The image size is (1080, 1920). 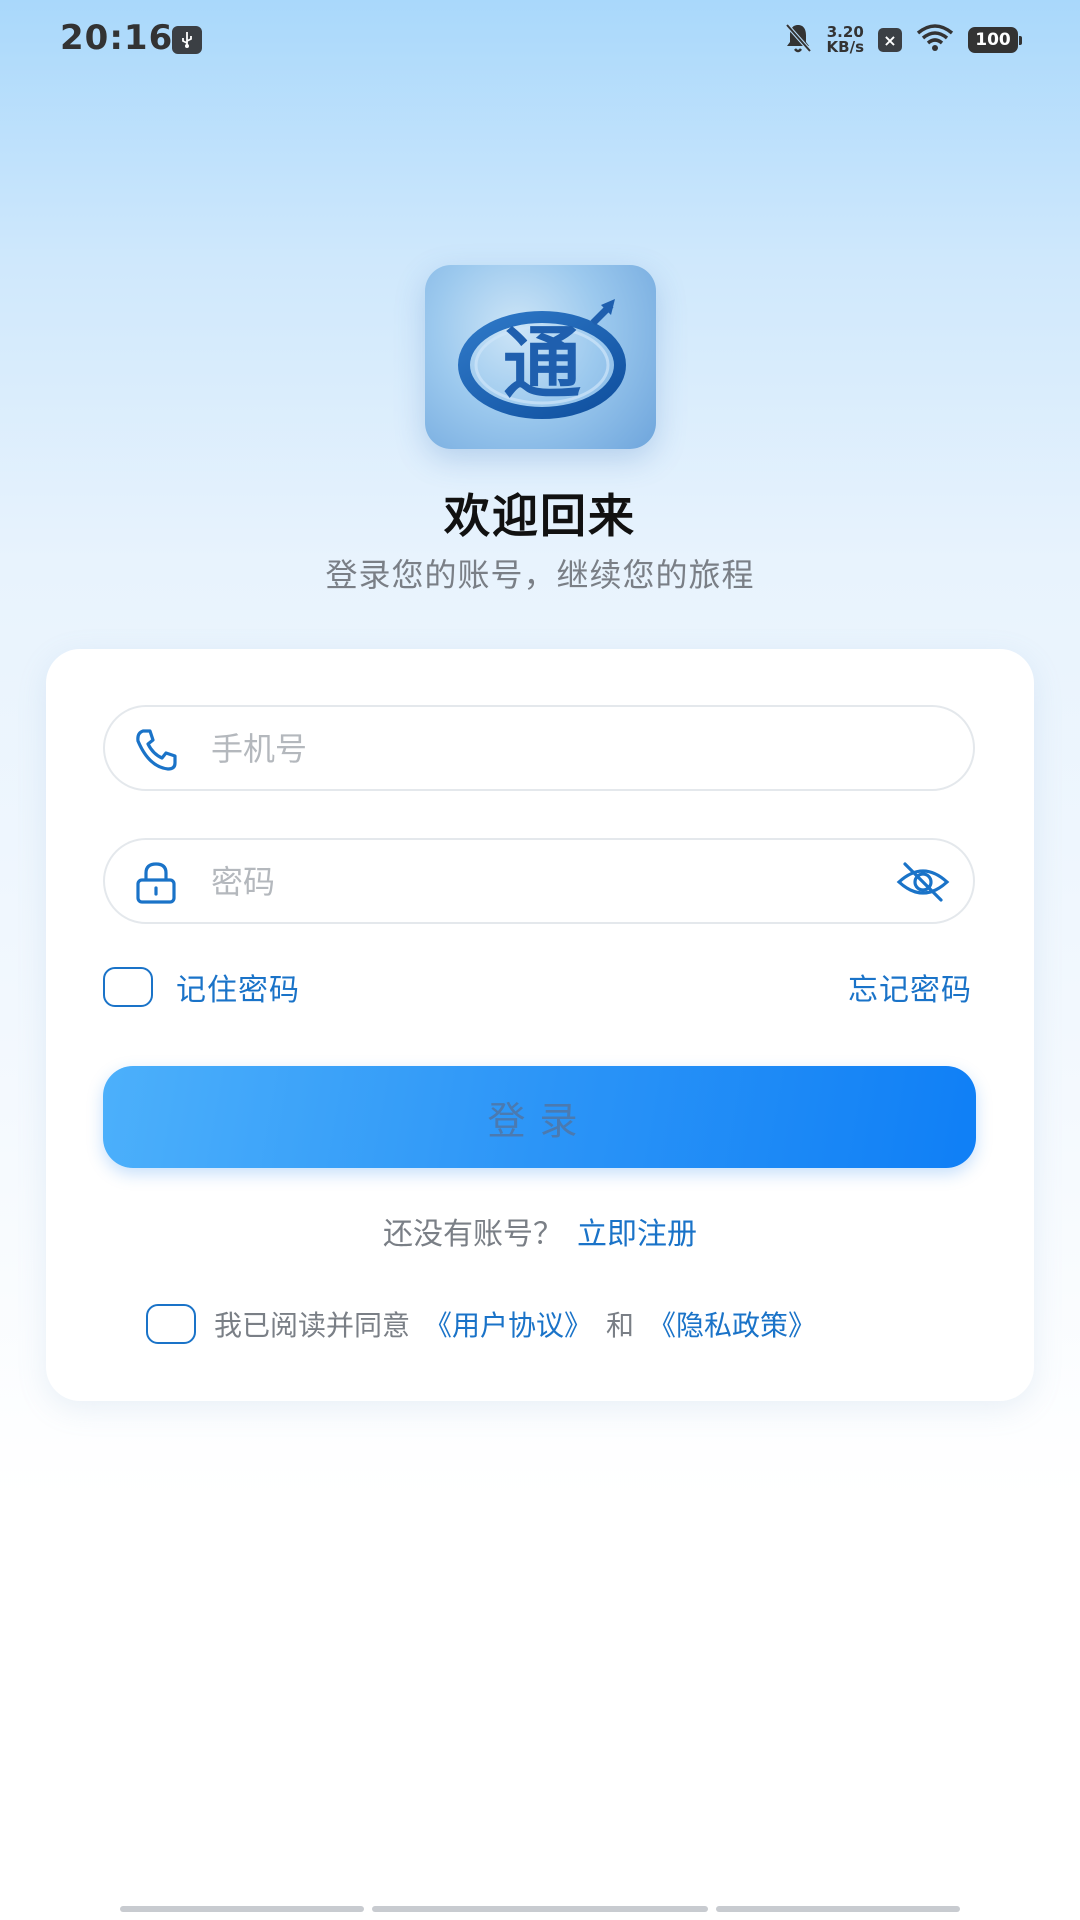 What do you see at coordinates (845, 47) in the screenshot?
I see `net-speed-unit: KB/s` at bounding box center [845, 47].